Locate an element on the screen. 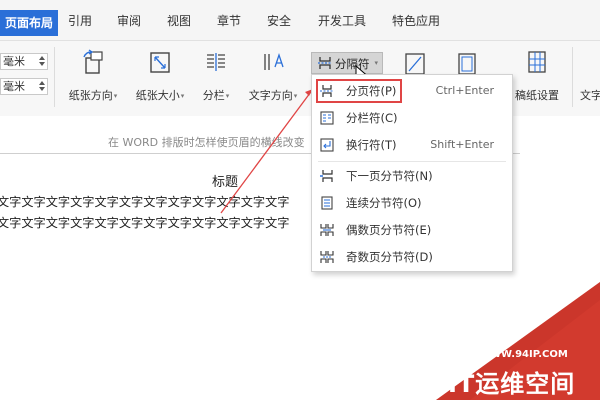 Image resolution: width=600 pixels, height=400 pixels. watermark-banner is located at coordinates (518, 341).